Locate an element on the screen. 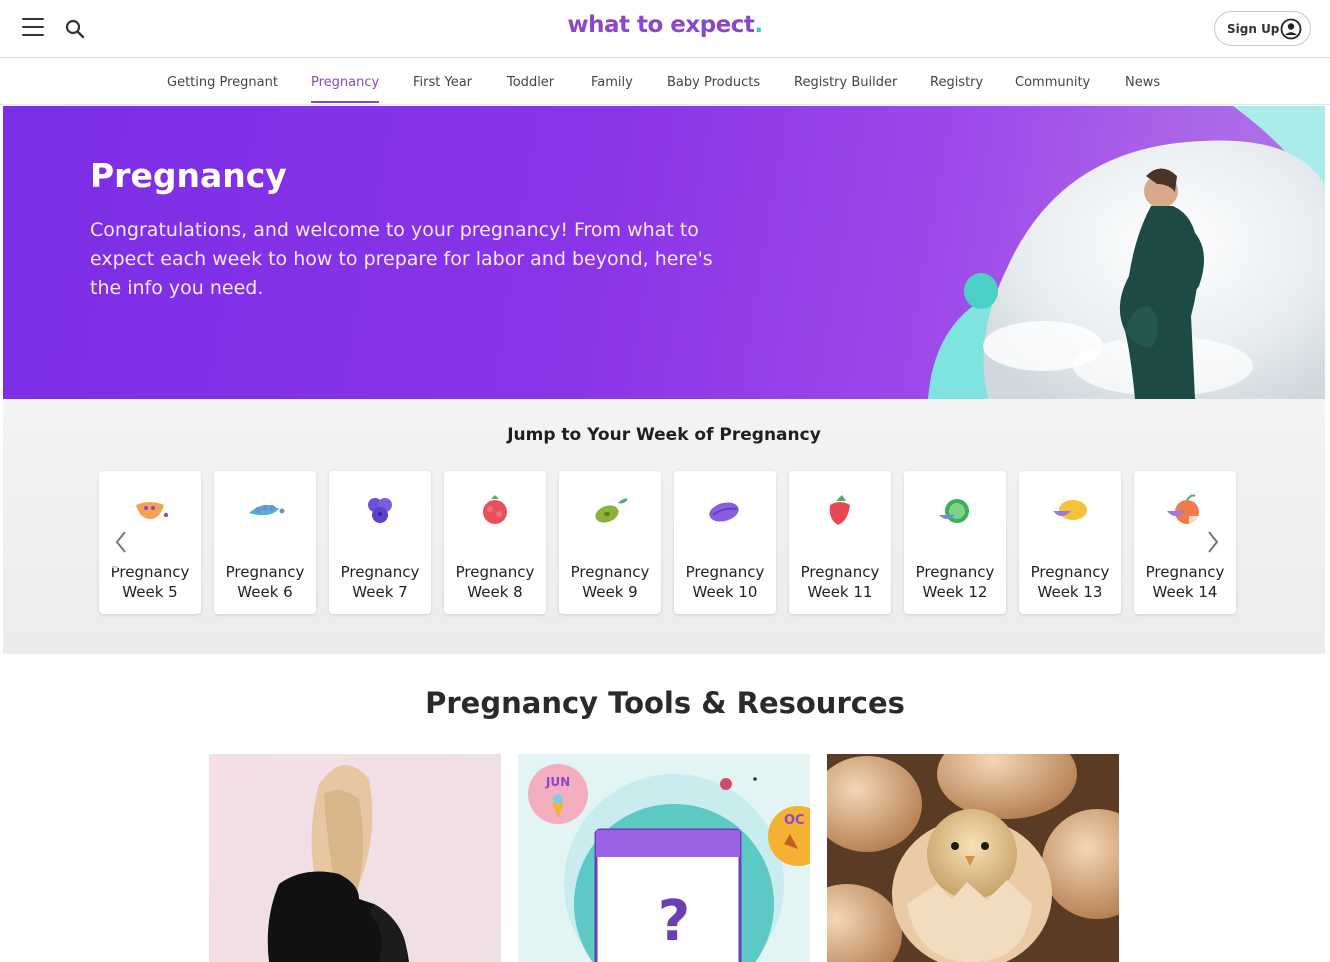 This screenshot has width=1330, height=962. carousel-prev-button is located at coordinates (121, 542).